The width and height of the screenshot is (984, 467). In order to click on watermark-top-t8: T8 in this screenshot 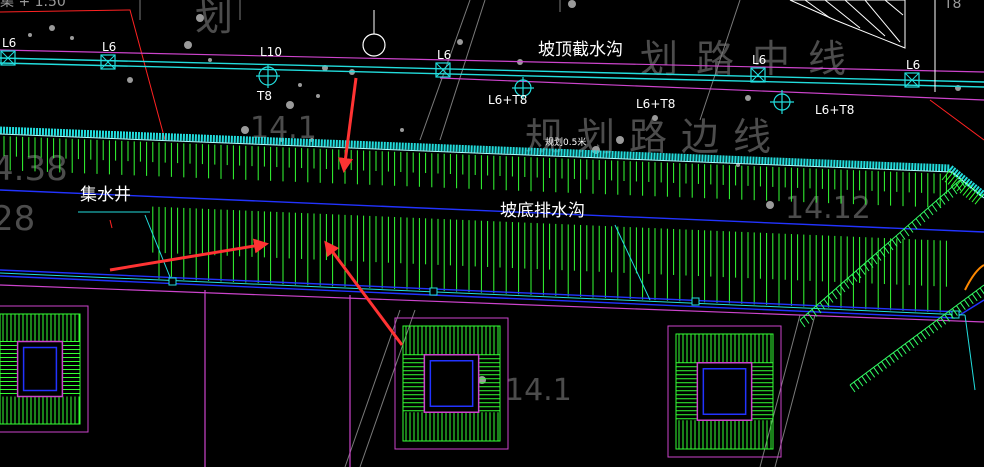, I will do `click(952, 6)`.